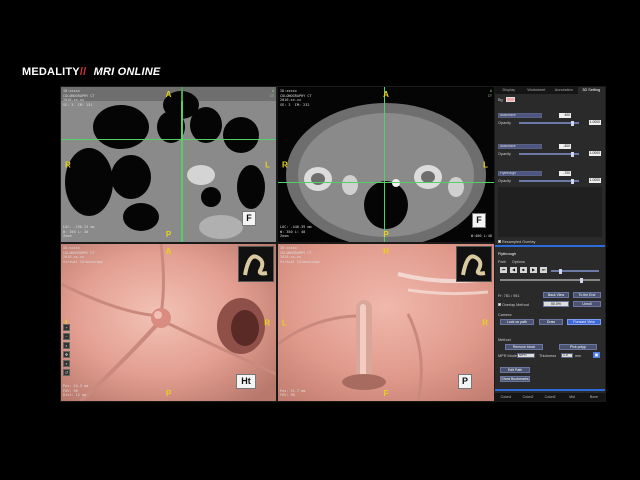 The height and width of the screenshot is (480, 640). Describe the element at coordinates (594, 397) in the screenshot. I see `preset-bone: Bone` at that location.